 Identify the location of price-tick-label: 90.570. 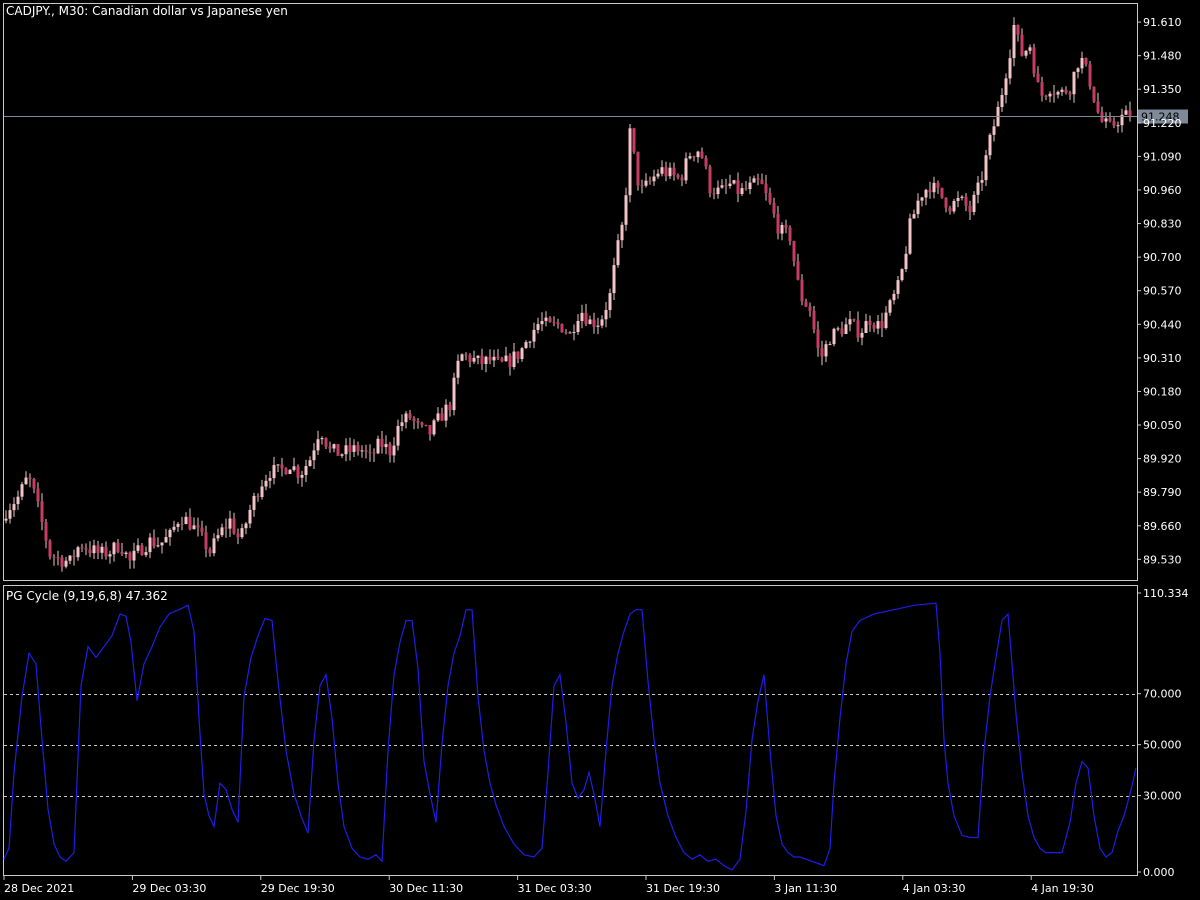
(1162, 291).